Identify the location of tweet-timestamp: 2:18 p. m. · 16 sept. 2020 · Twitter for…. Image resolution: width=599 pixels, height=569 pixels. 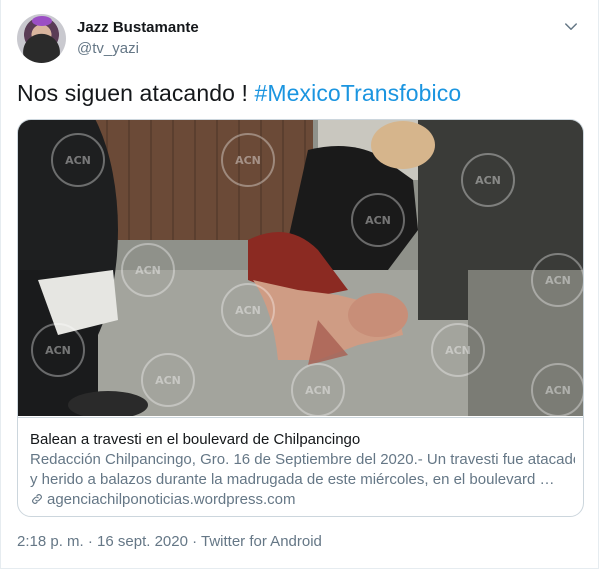
(169, 541).